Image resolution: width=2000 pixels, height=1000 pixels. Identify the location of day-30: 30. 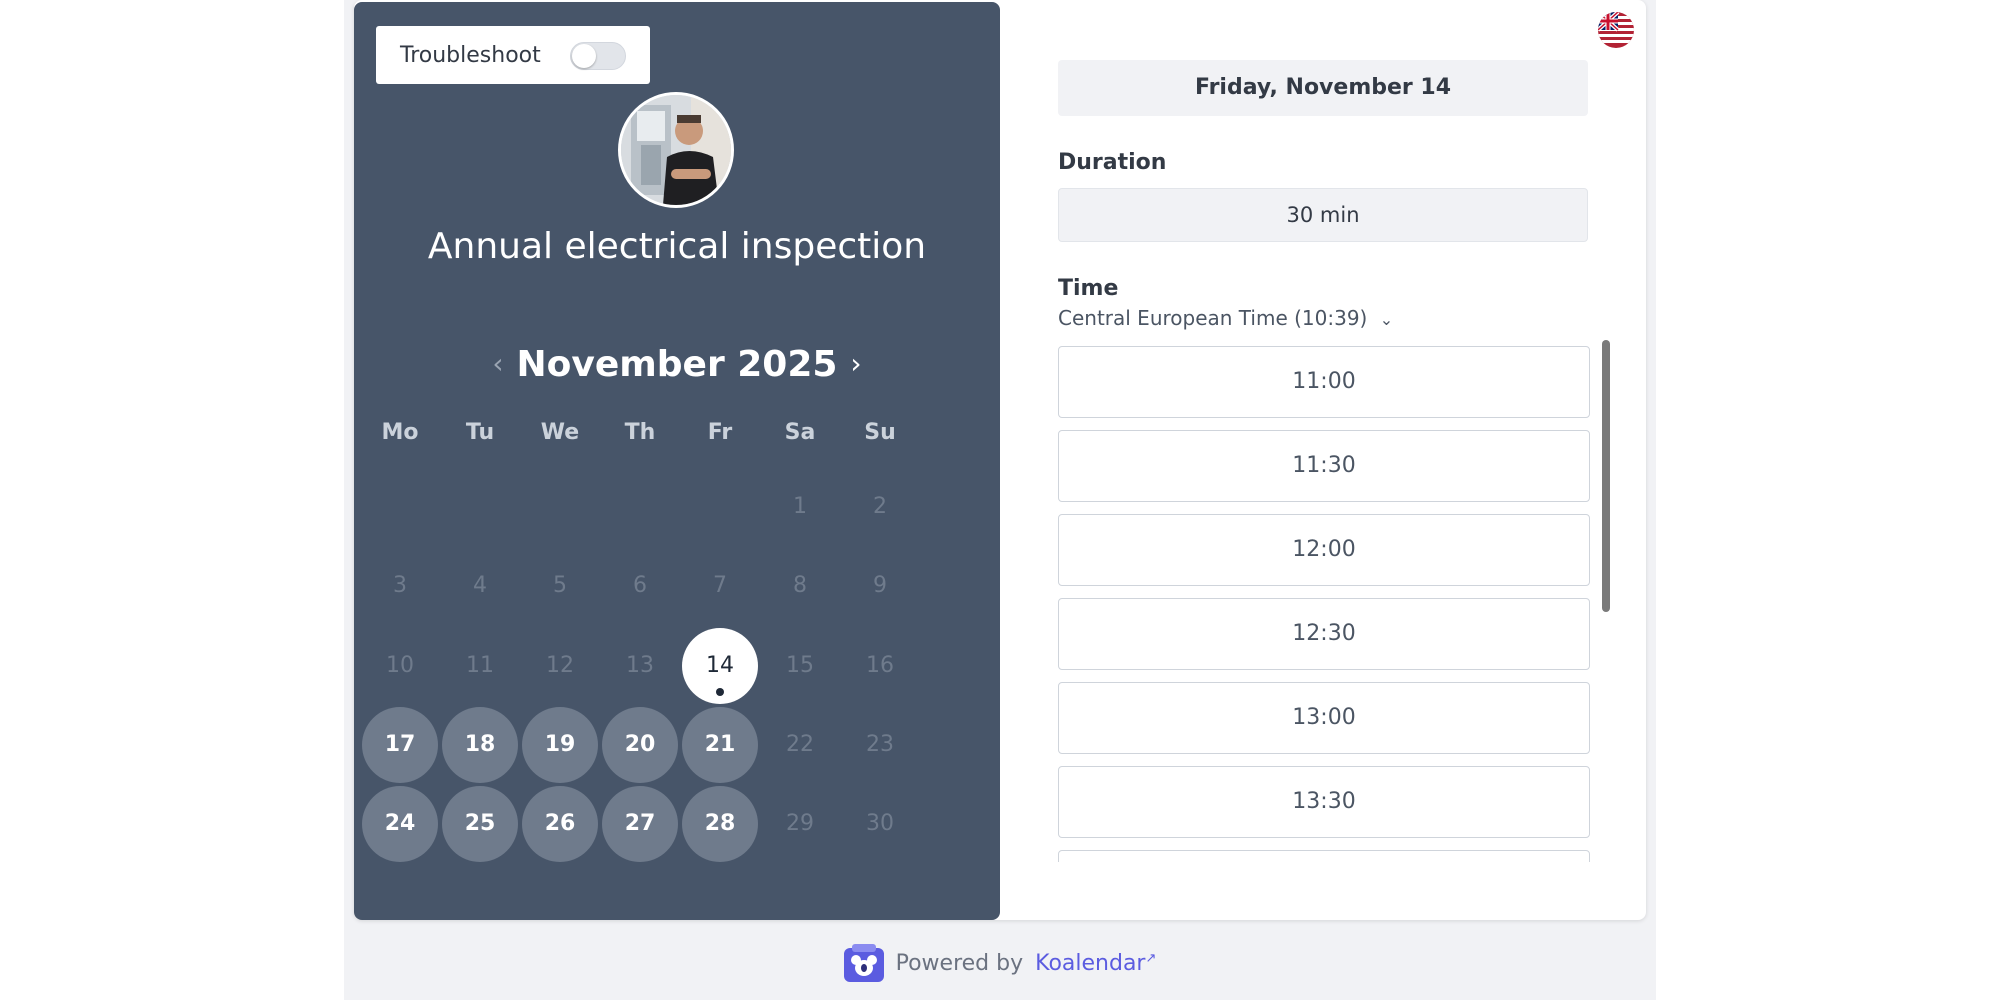
(880, 823).